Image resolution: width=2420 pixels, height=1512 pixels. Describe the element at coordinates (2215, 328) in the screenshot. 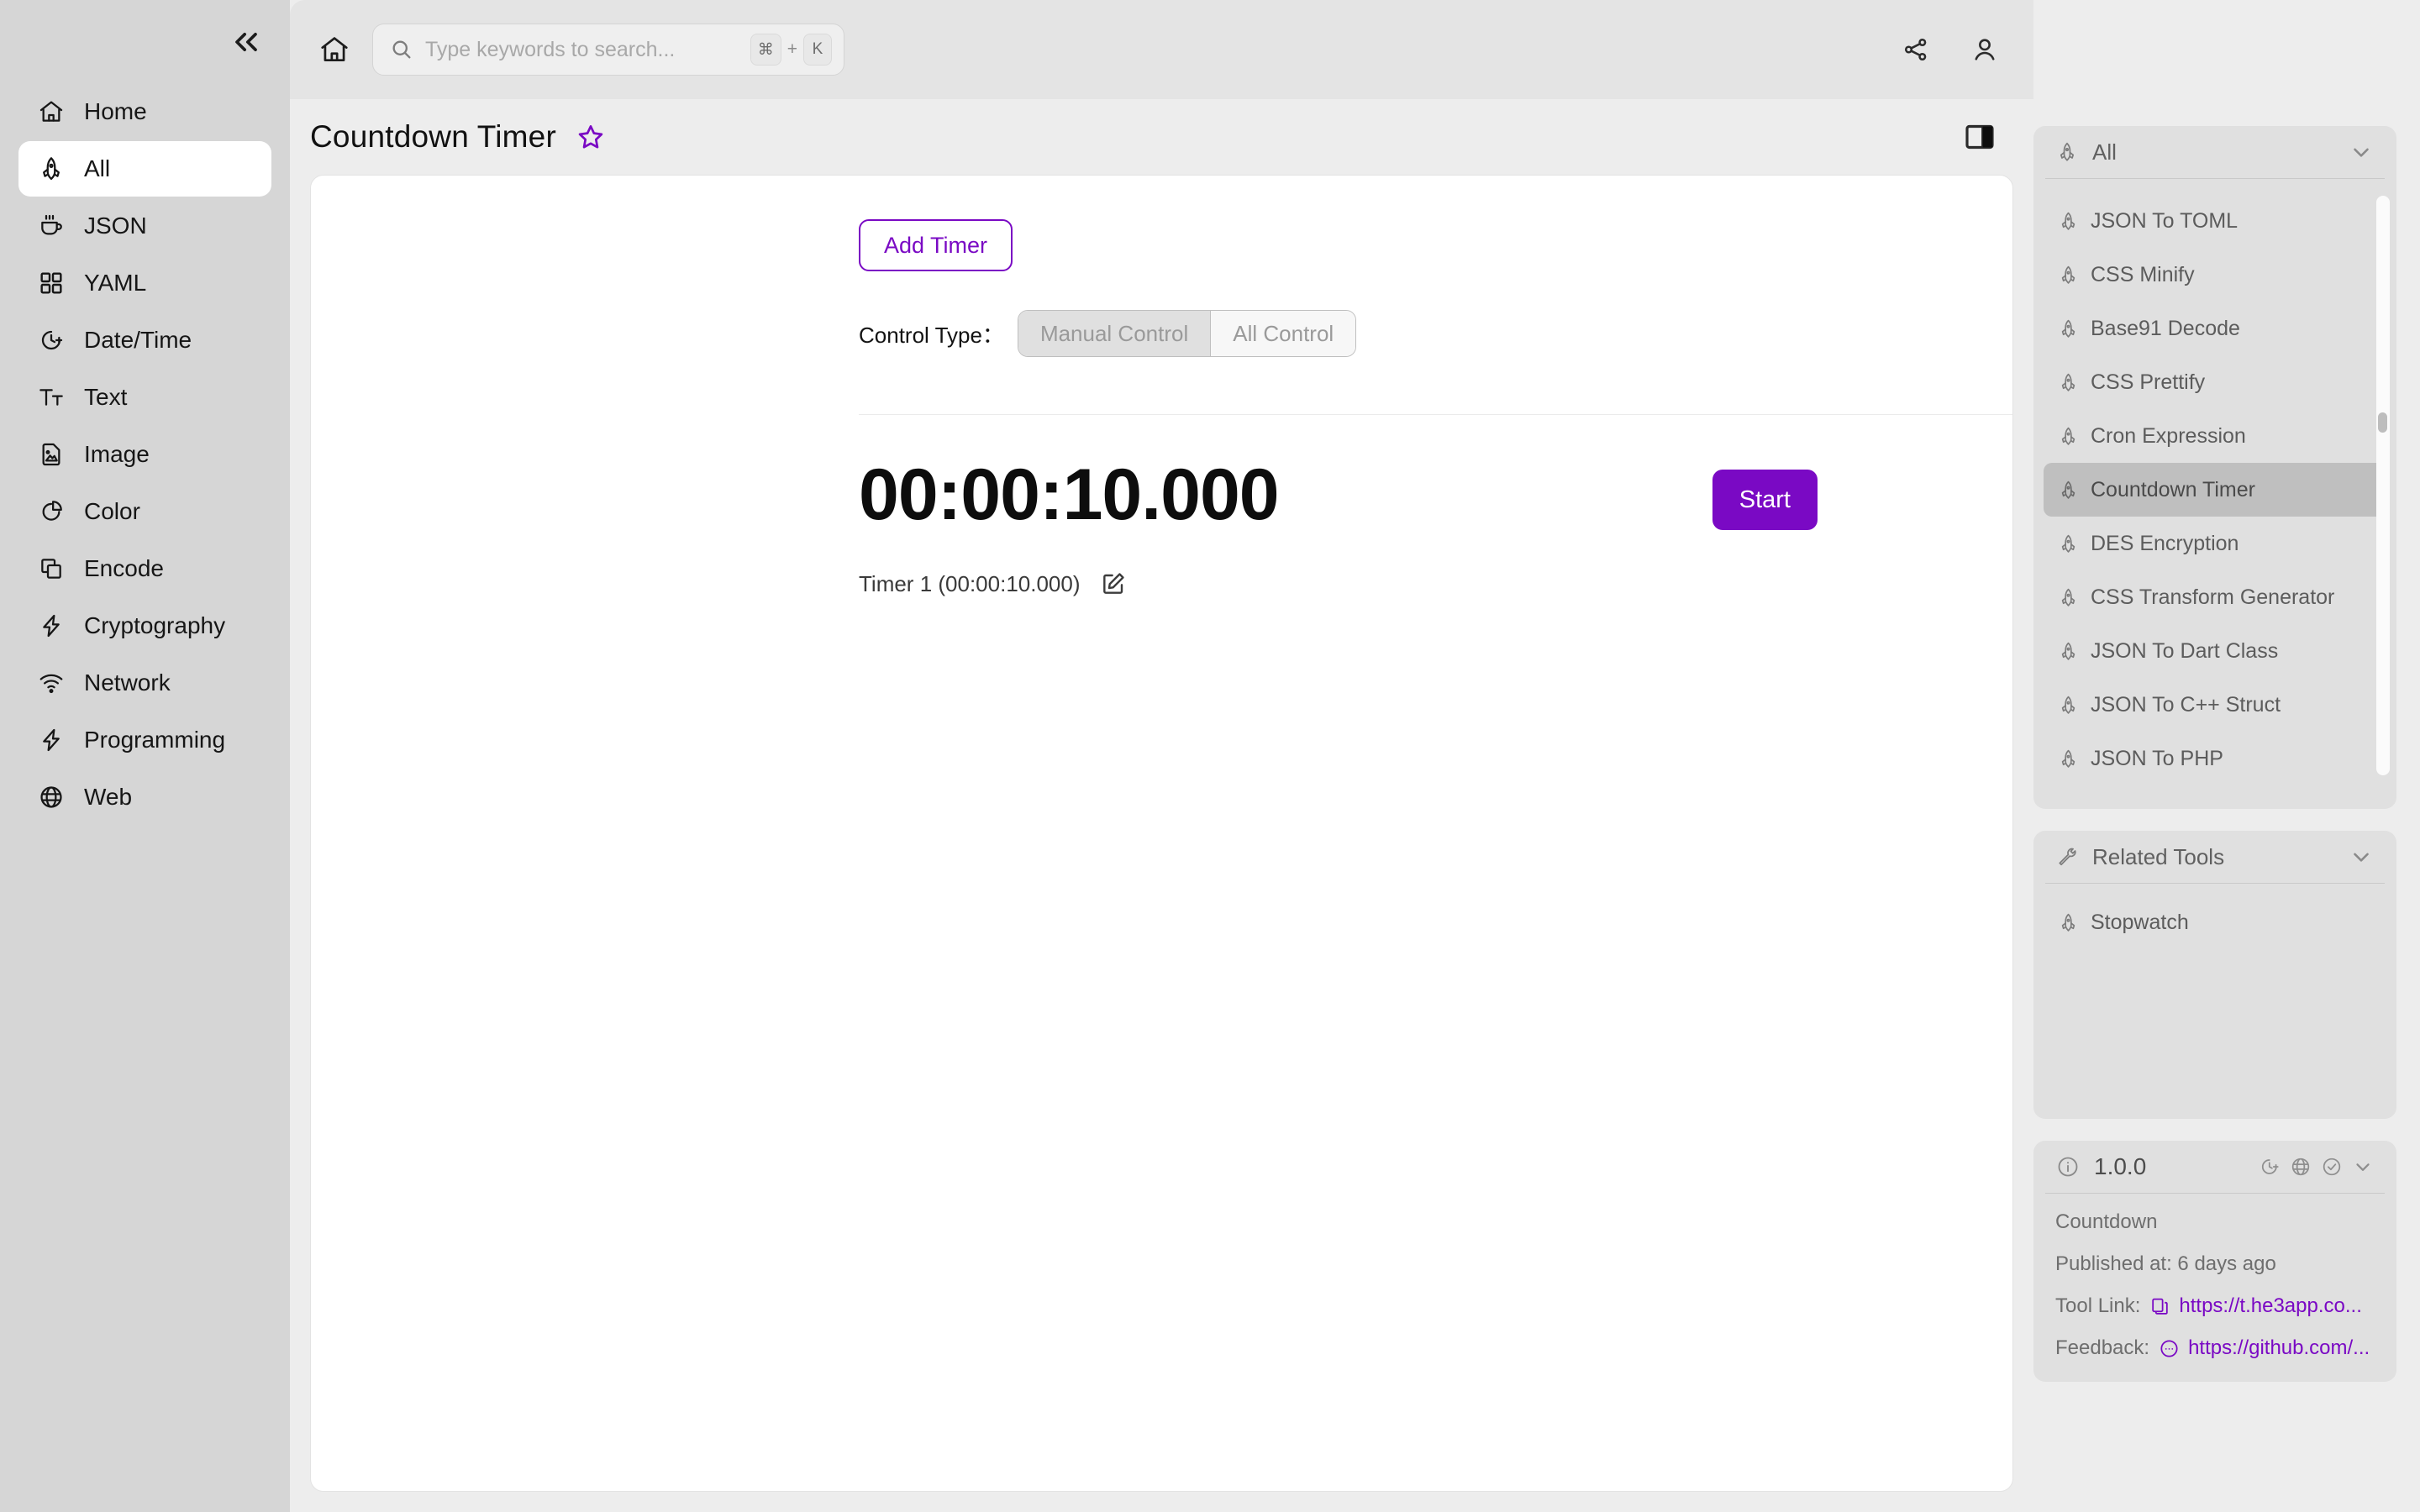

I see `list-item: Base91 Decode` at that location.